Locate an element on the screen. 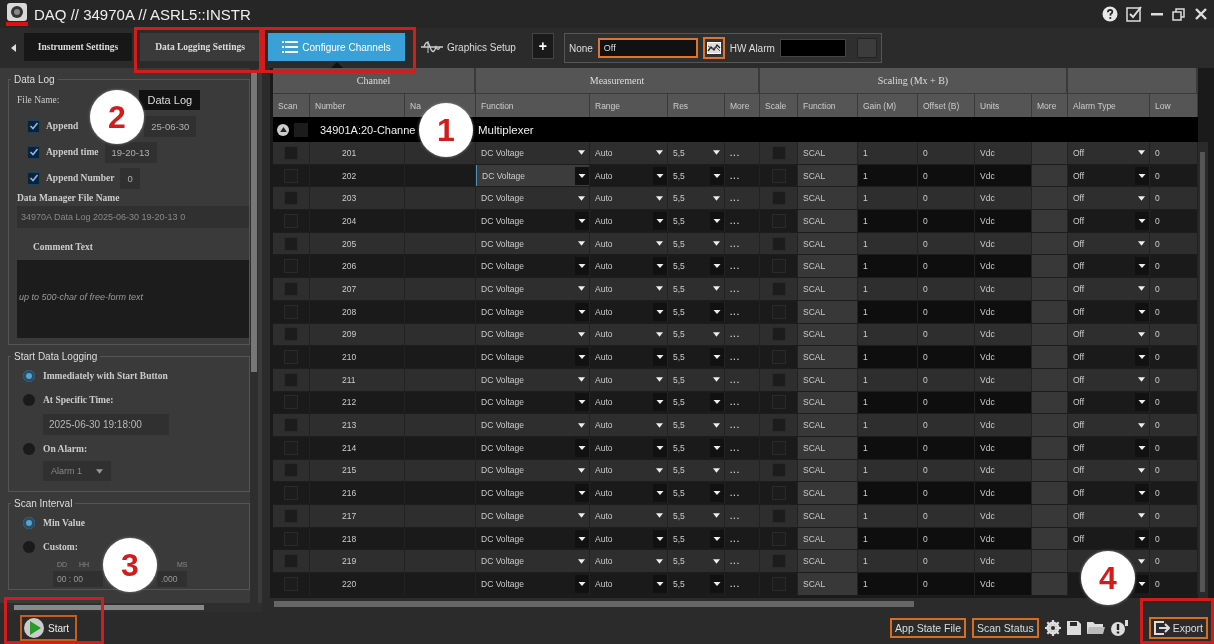 Image resolution: width=1214 pixels, height=644 pixels. alarm-dropdown: Alarm 1 is located at coordinates (77, 471).